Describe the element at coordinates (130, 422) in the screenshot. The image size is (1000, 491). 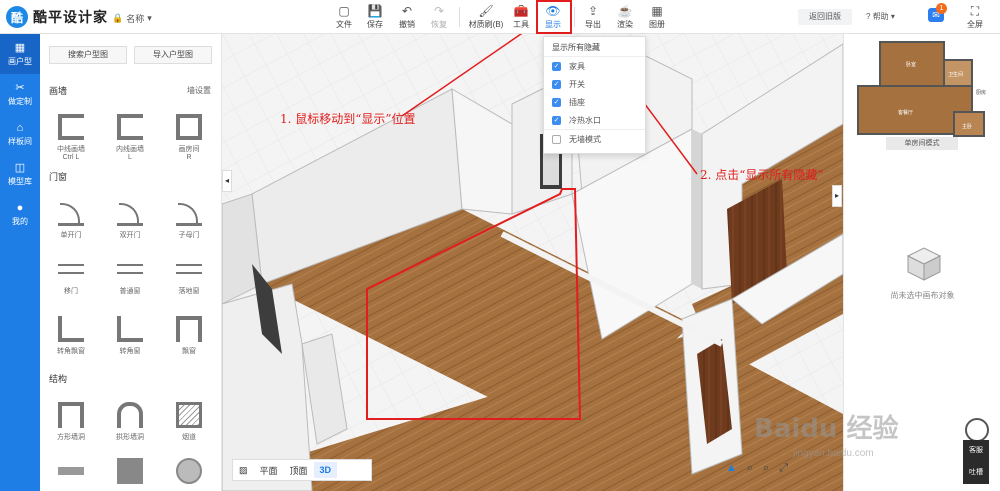
I see `tool-arch-opening: 拱形墙洞` at that location.